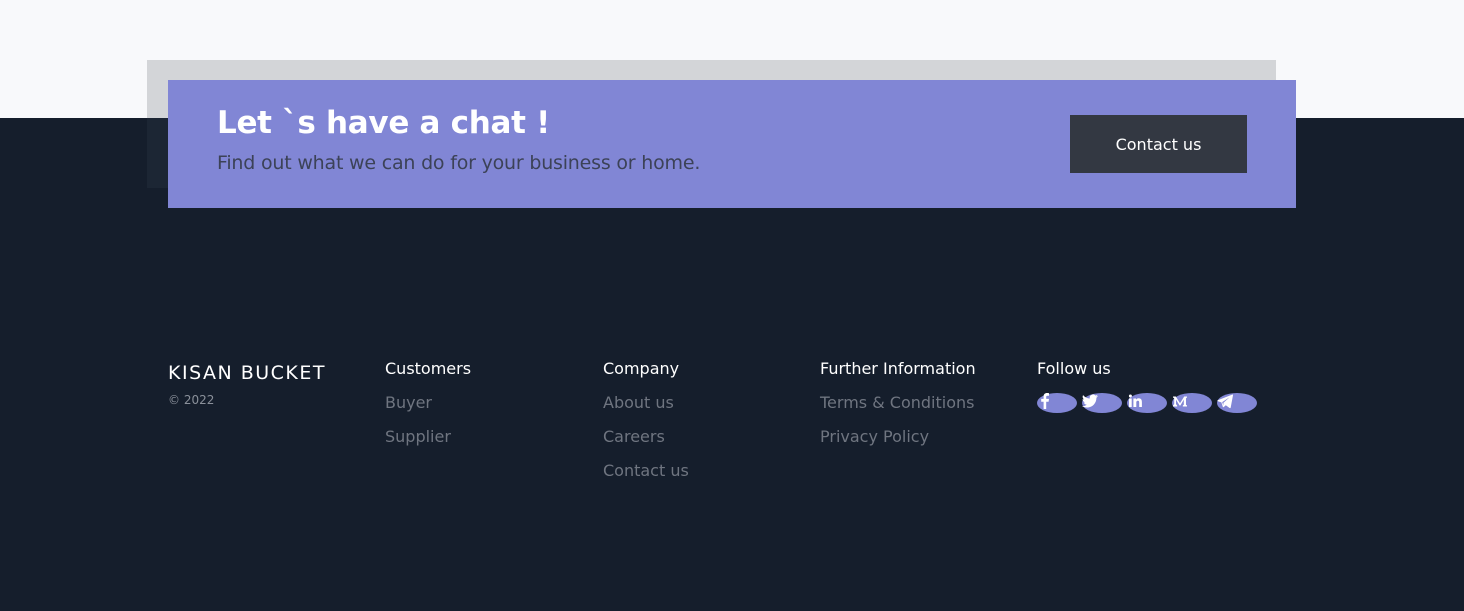 The width and height of the screenshot is (1464, 611). Describe the element at coordinates (1192, 403) in the screenshot. I see `medium-icon` at that location.